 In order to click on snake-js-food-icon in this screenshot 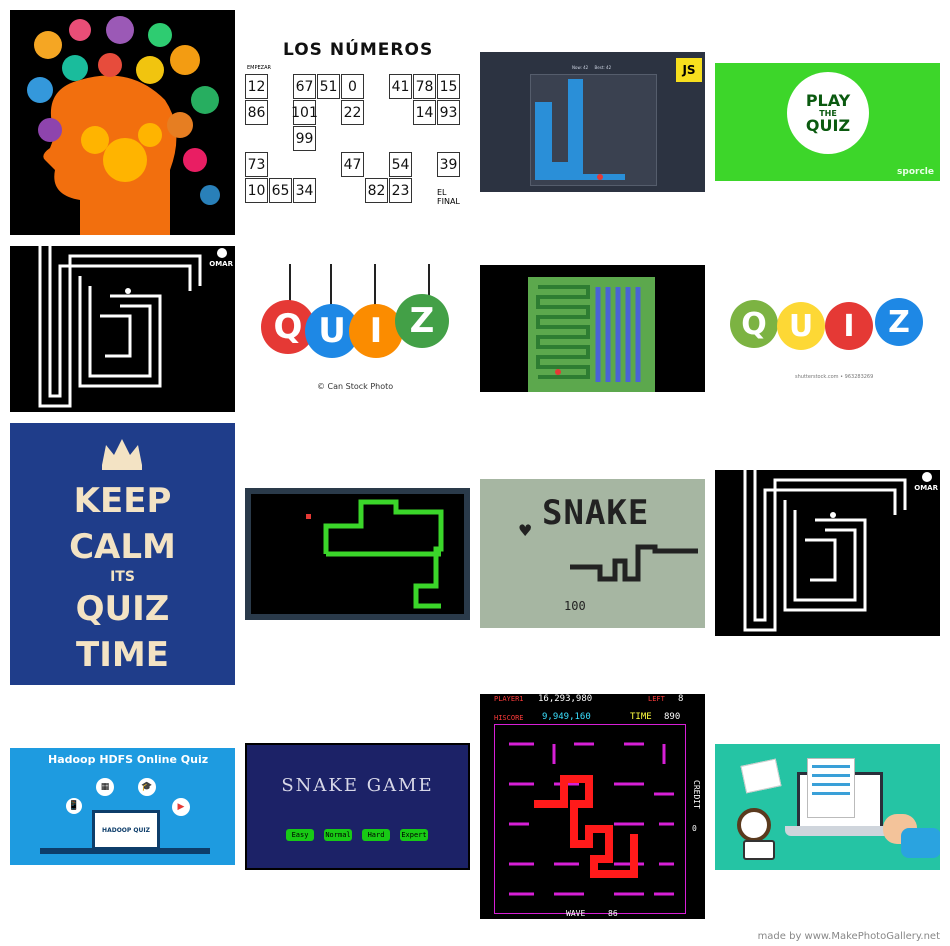, I will do `click(600, 177)`.